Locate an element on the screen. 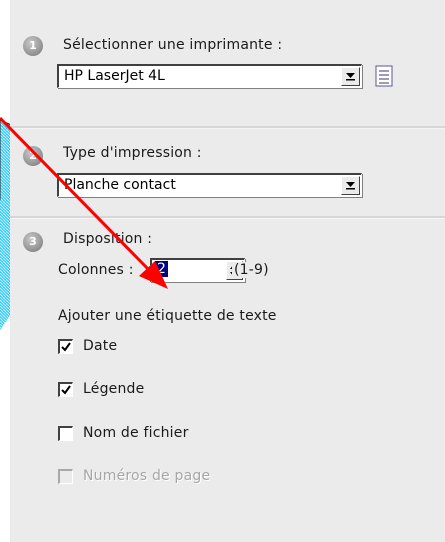 This screenshot has width=445, height=542. step-3-icon: 3 is located at coordinates (33, 242).